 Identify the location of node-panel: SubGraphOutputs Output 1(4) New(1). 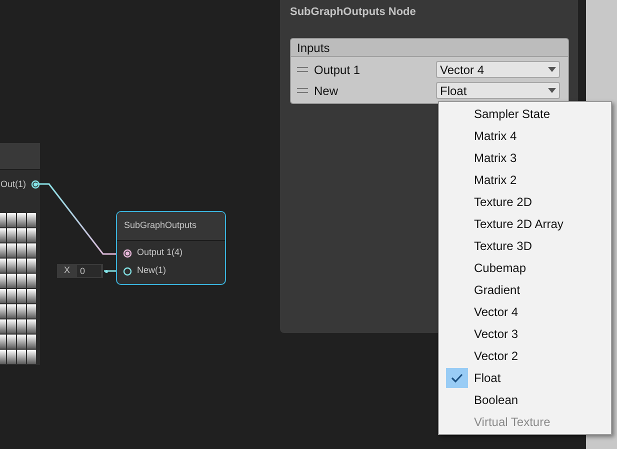
(171, 248).